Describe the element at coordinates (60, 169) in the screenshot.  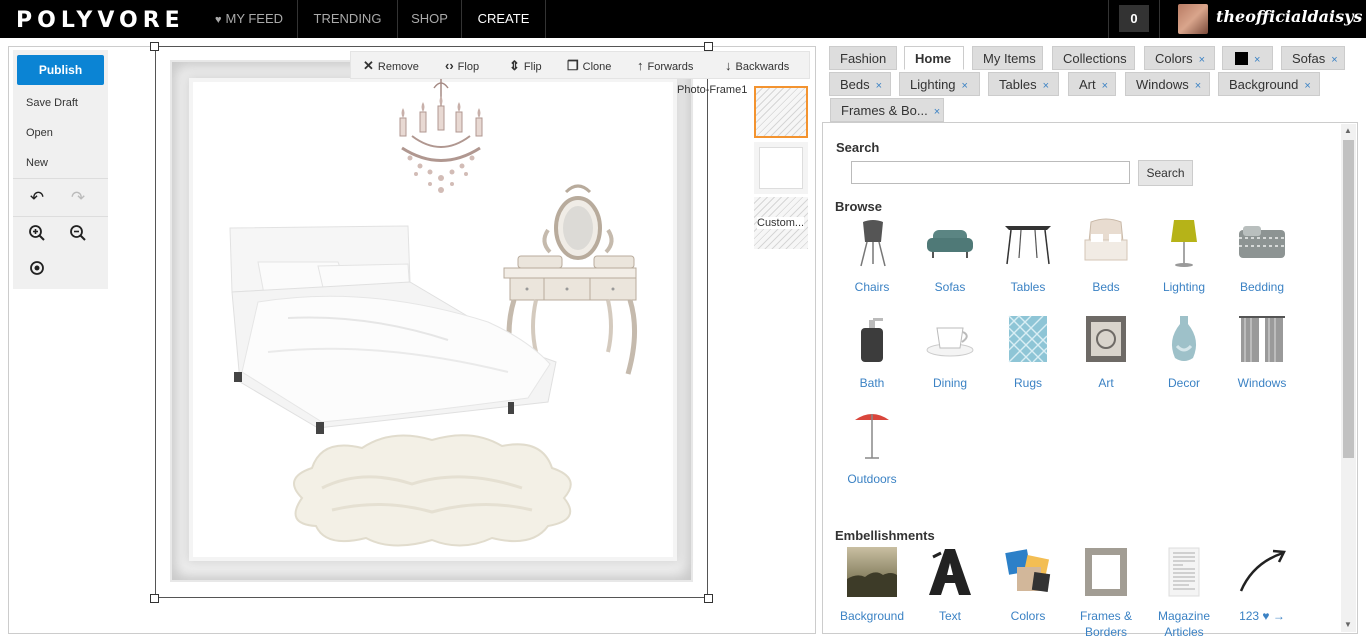
I see `editor-toolbox: Publish Save Draft Open New ↶ ↷` at that location.